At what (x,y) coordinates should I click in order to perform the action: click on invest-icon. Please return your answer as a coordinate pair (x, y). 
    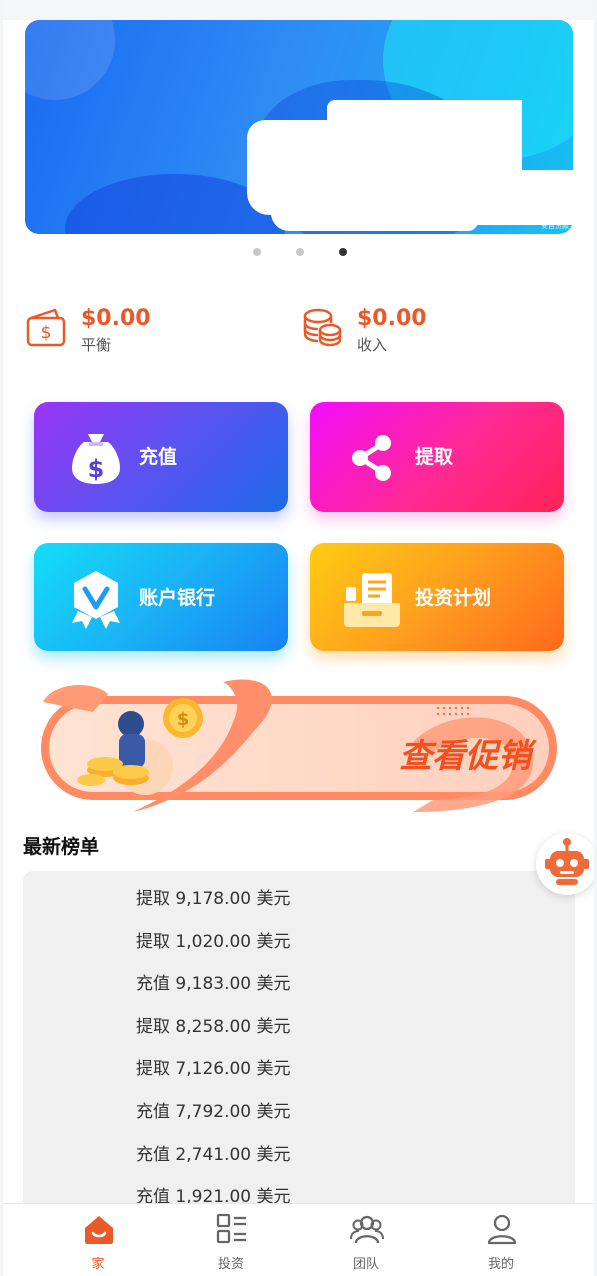
    Looking at the image, I should click on (231, 1228).